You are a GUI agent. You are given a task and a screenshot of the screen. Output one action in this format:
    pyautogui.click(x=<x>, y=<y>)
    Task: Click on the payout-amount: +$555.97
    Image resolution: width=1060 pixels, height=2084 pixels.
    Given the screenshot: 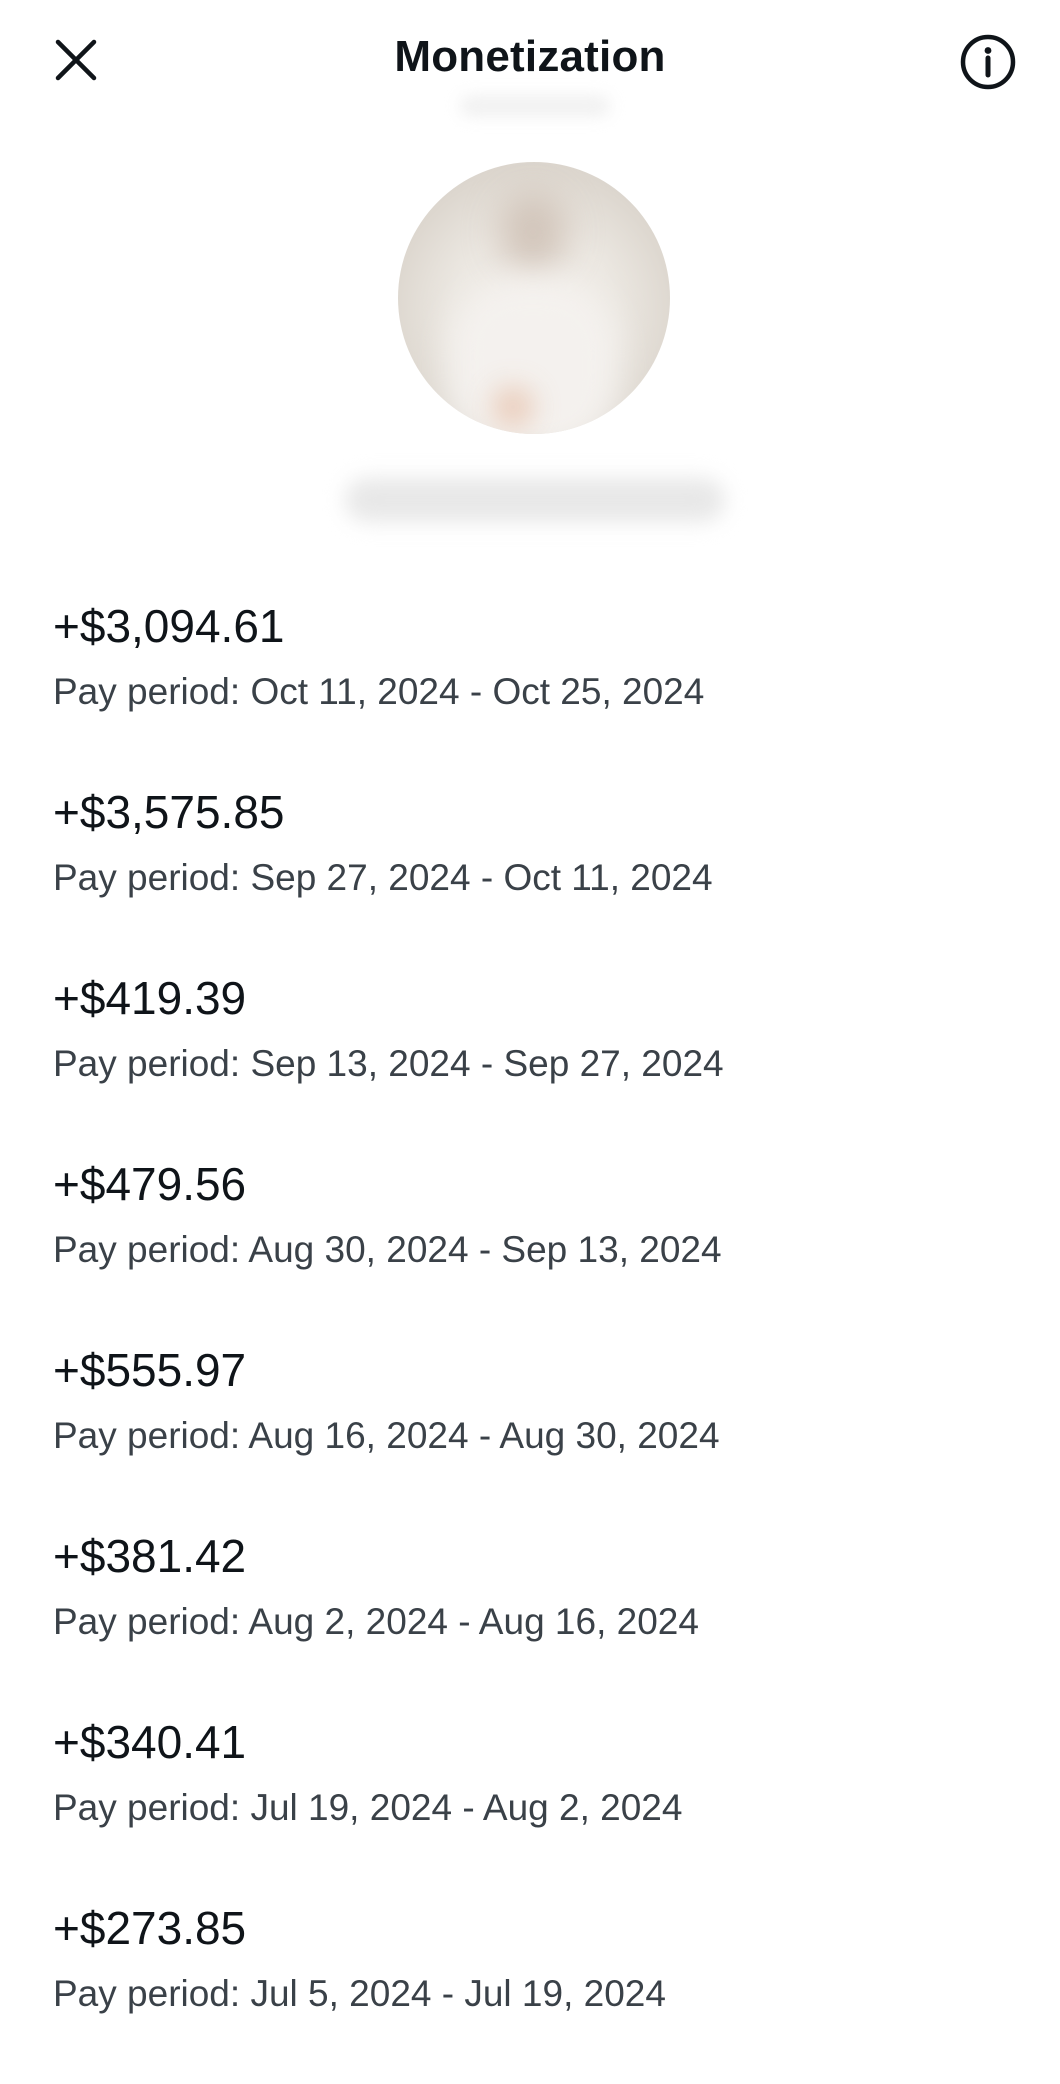 What is the action you would take?
    pyautogui.click(x=150, y=1370)
    